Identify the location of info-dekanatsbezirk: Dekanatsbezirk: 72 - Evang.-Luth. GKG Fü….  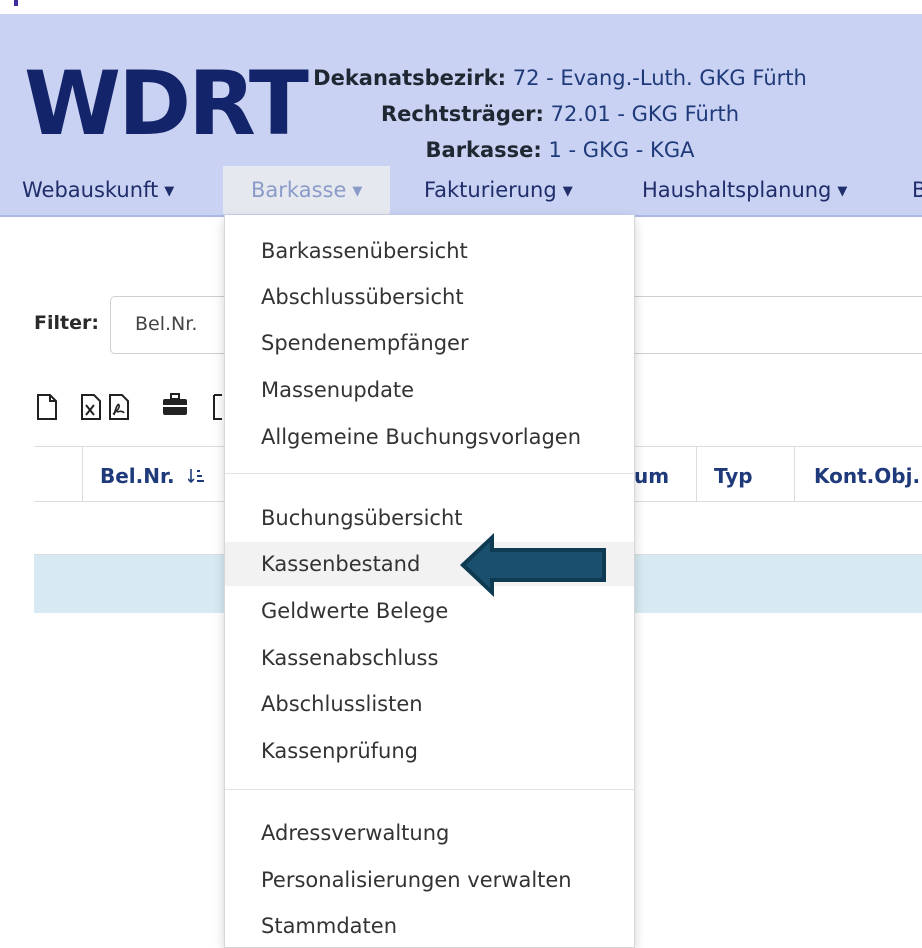
(560, 78).